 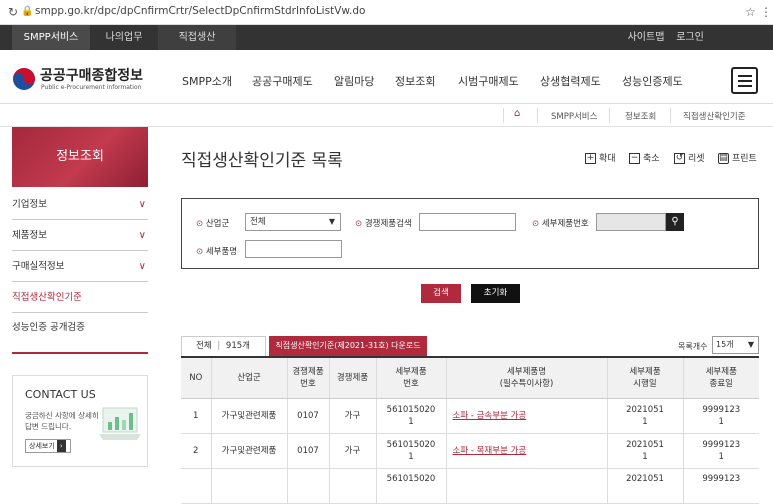 I want to click on cell-start-date: 2021051 1, so click(x=644, y=416).